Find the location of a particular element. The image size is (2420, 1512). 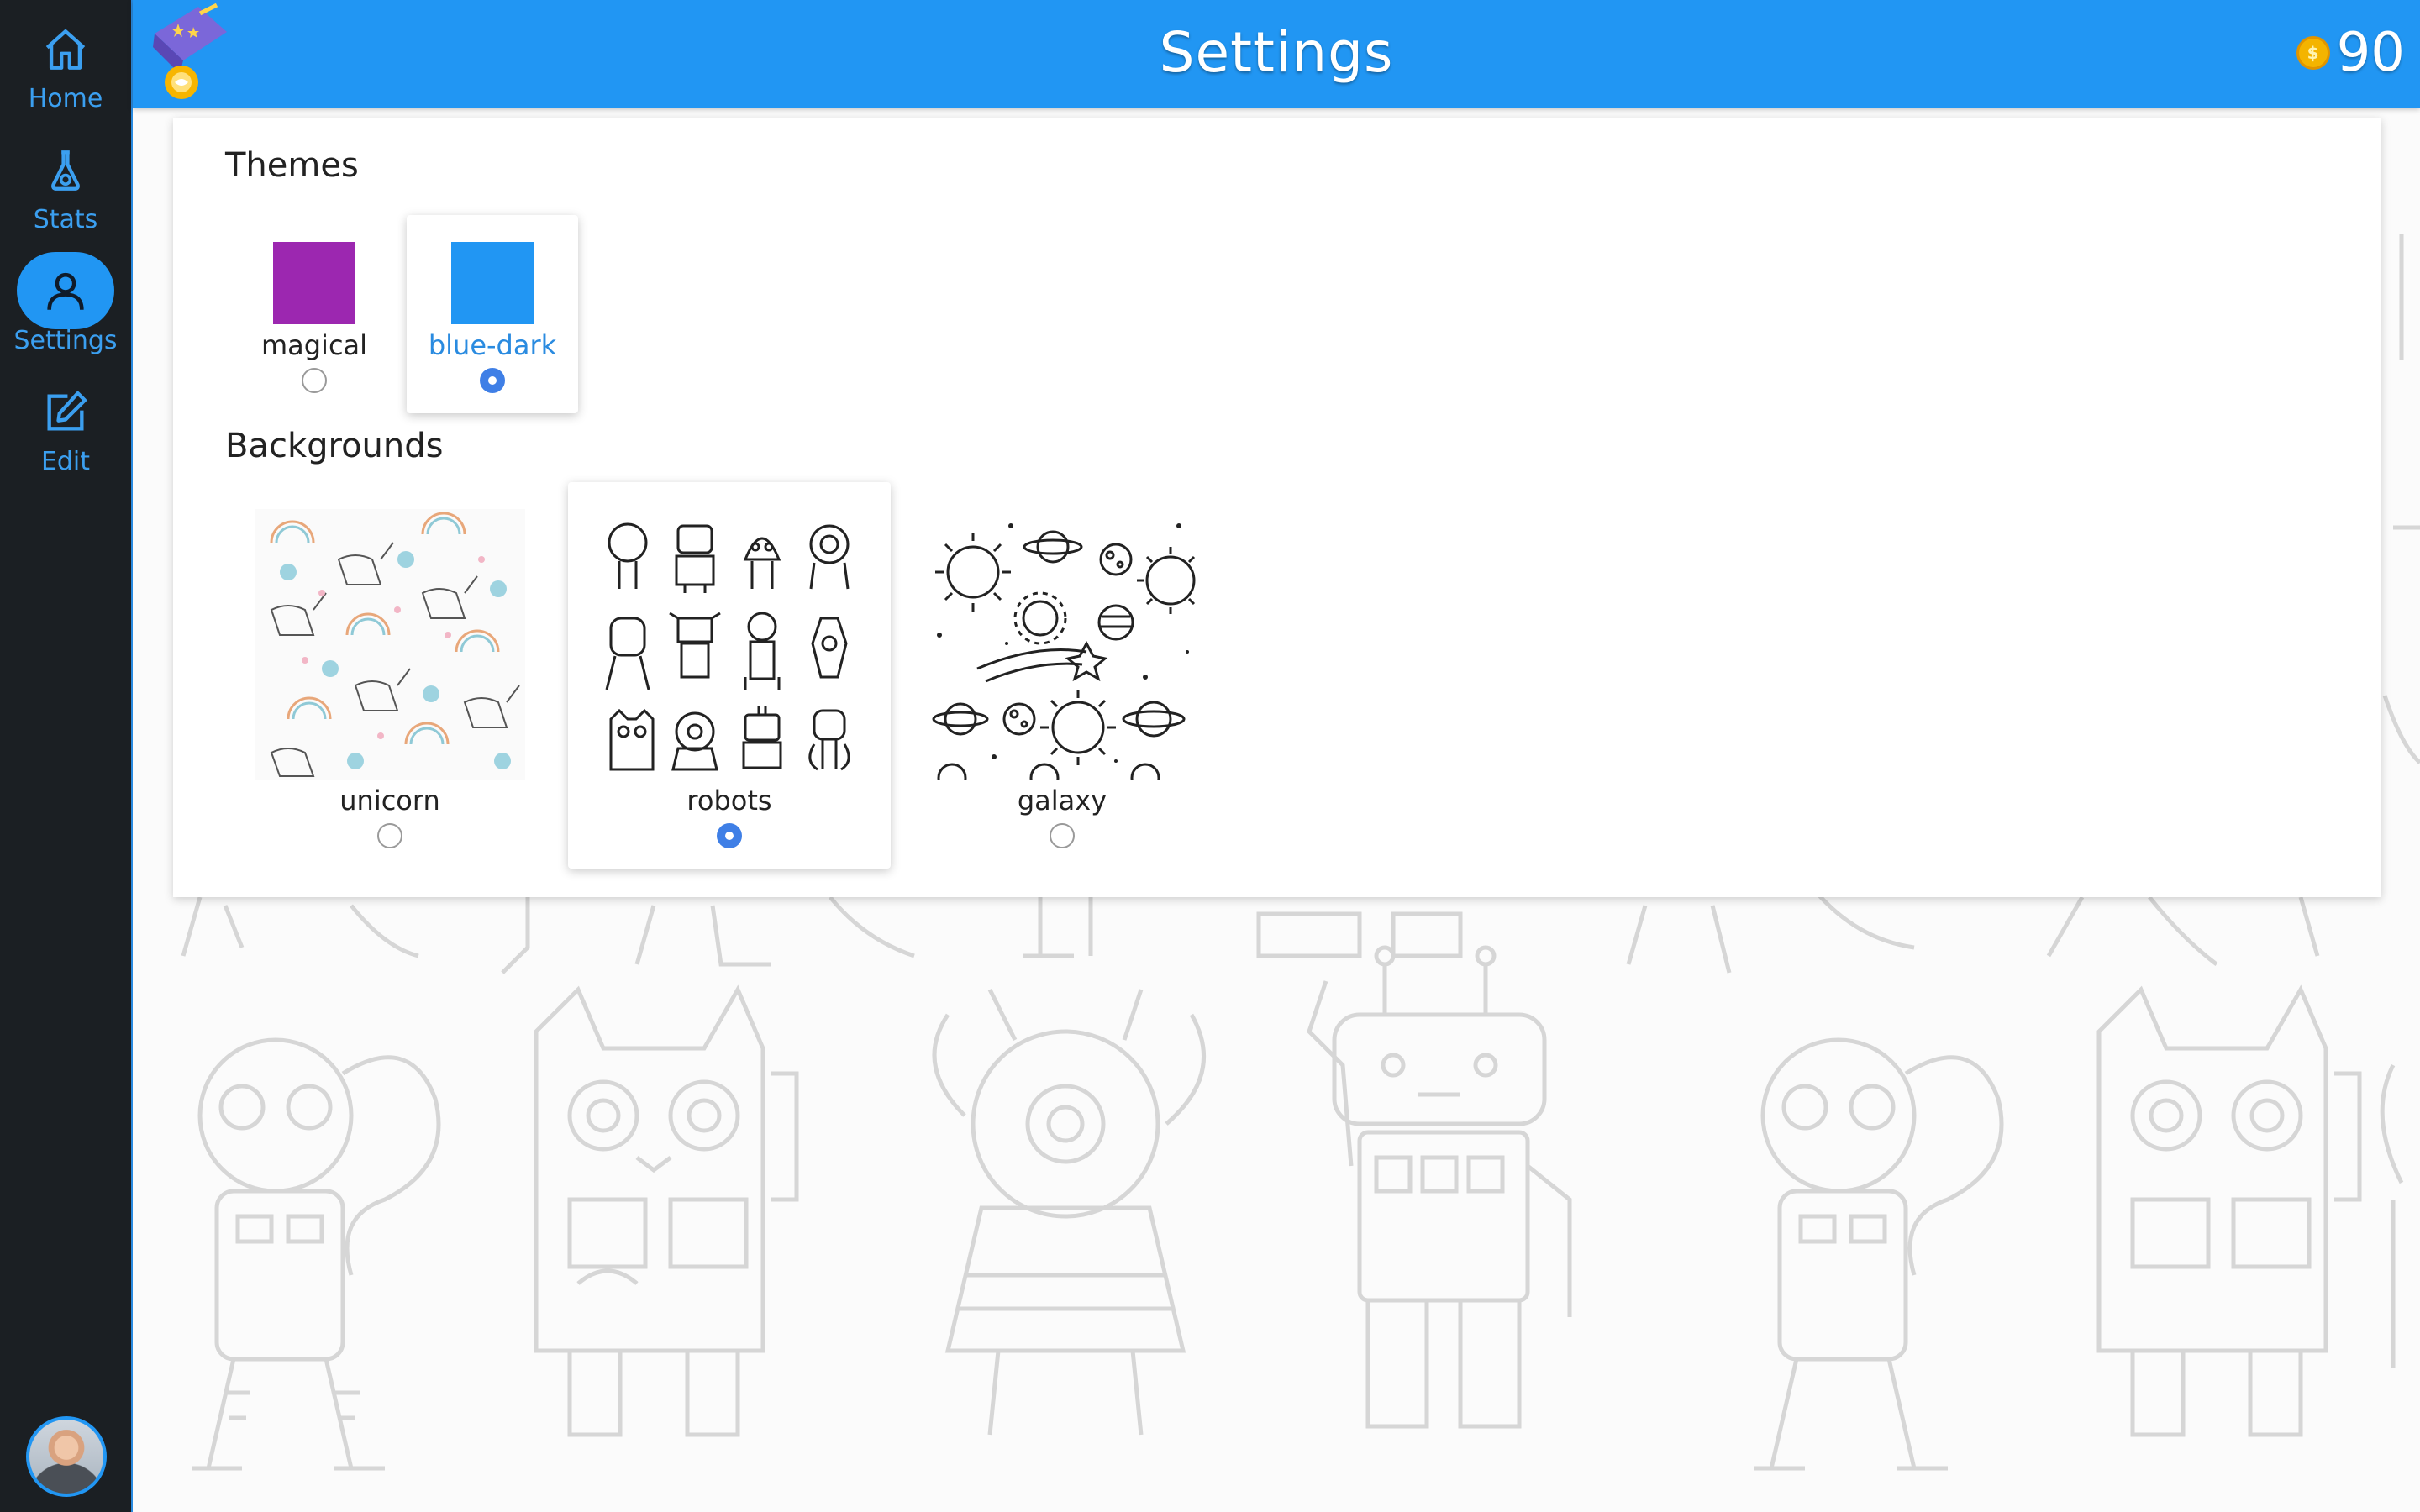

theme-option-magical: magical is located at coordinates (314, 314).